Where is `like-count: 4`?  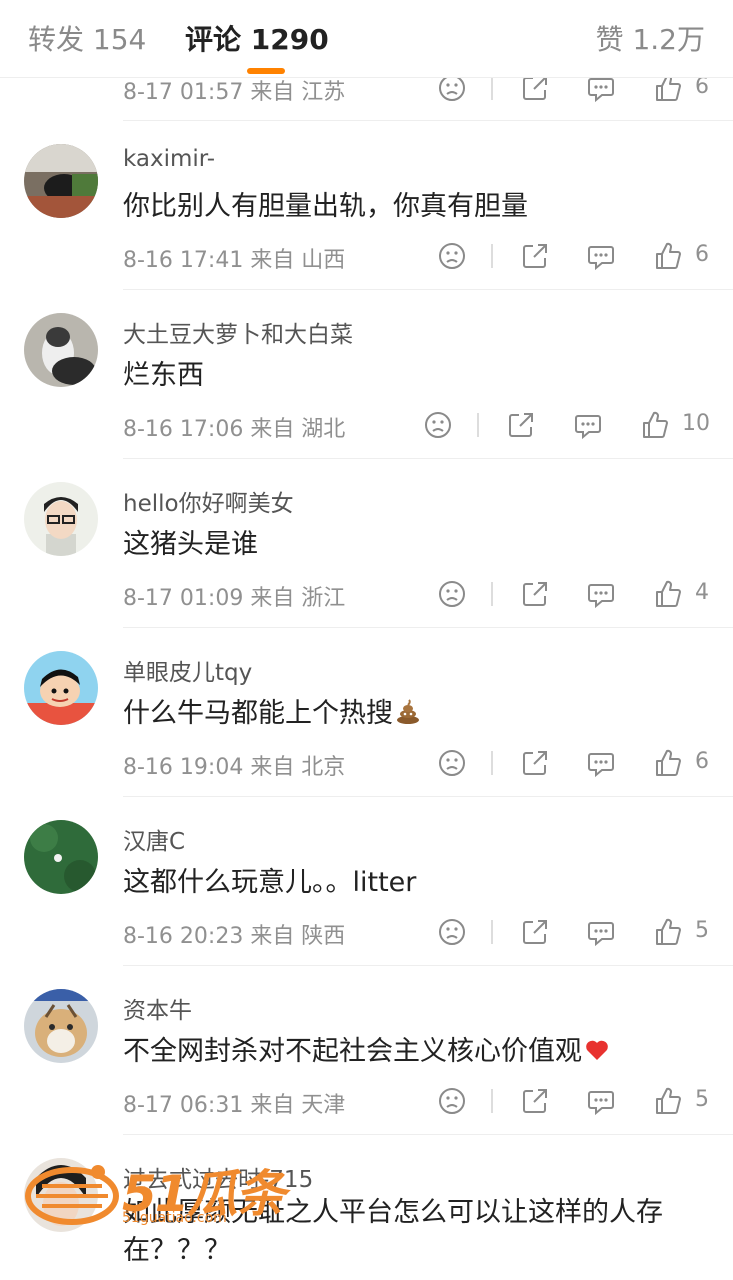
like-count: 4 is located at coordinates (702, 592).